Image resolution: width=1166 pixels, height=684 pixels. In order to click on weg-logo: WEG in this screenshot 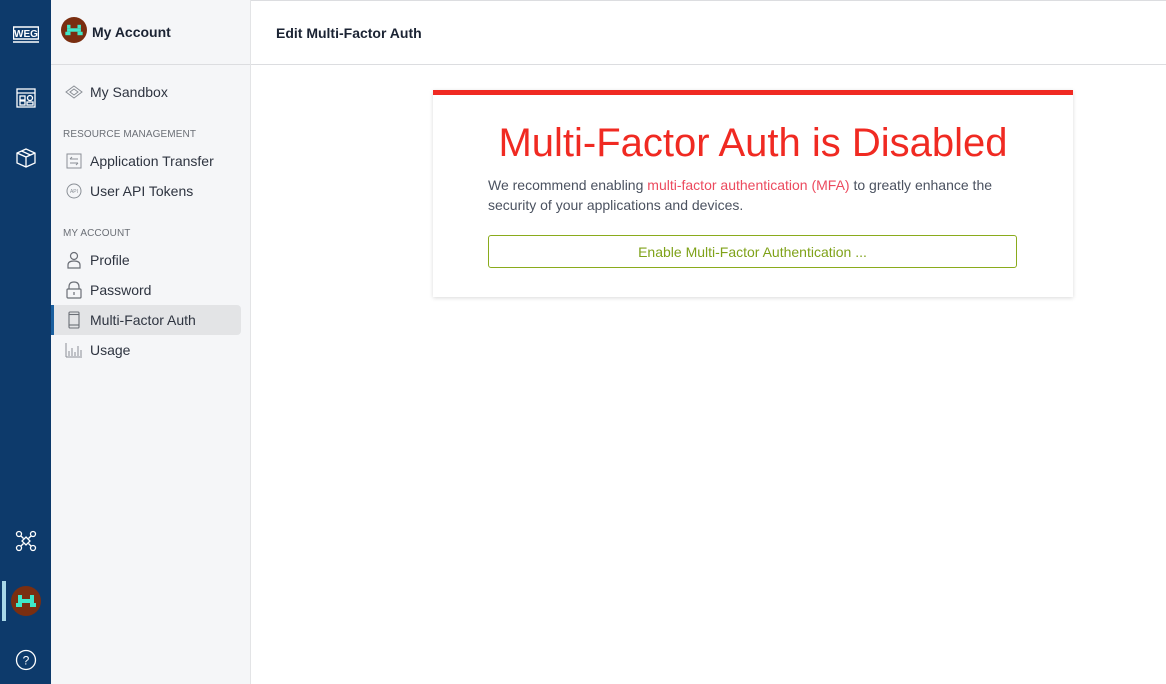, I will do `click(25, 35)`.